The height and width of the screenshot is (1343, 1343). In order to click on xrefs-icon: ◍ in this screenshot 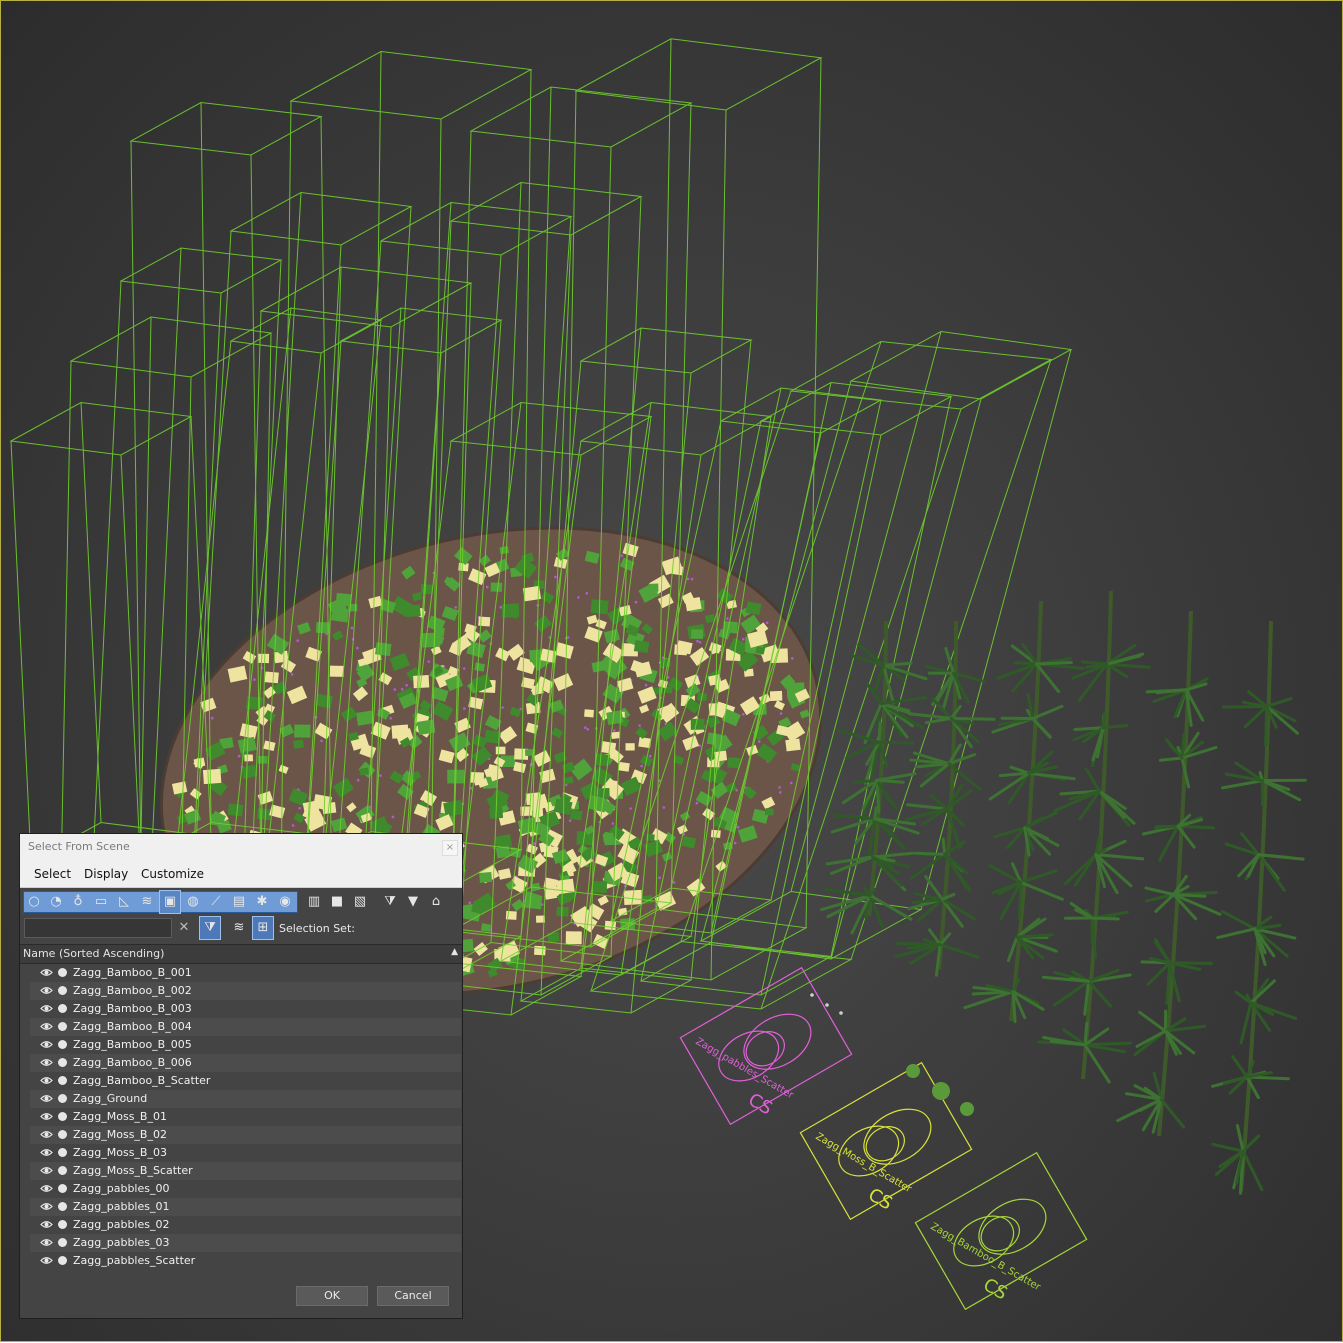, I will do `click(193, 902)`.